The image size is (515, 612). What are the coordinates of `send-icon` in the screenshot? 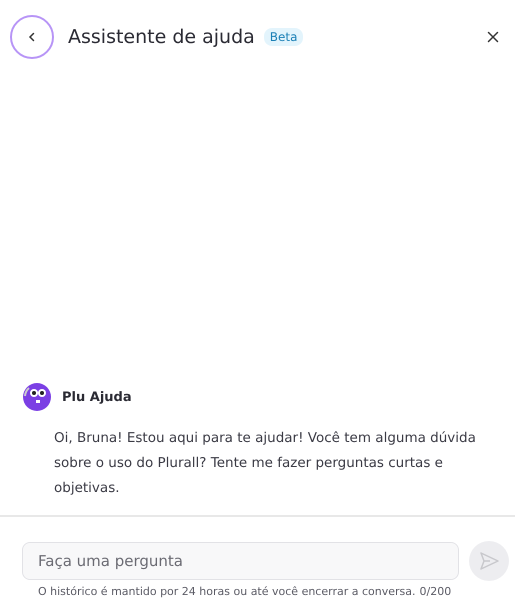 It's located at (489, 561).